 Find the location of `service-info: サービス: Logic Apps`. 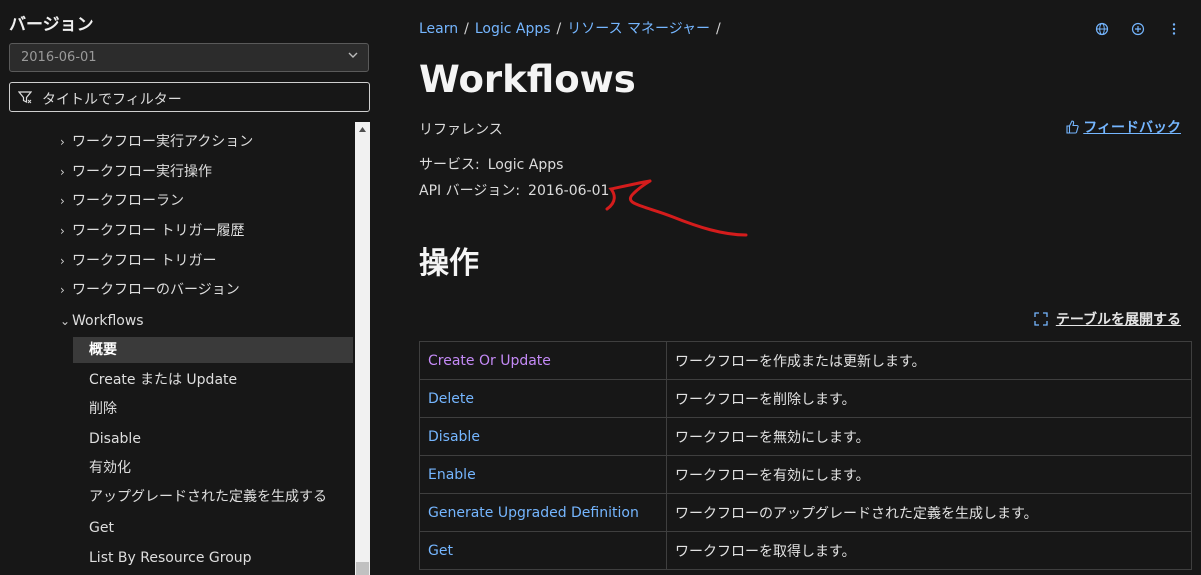

service-info: サービス: Logic Apps is located at coordinates (491, 164).